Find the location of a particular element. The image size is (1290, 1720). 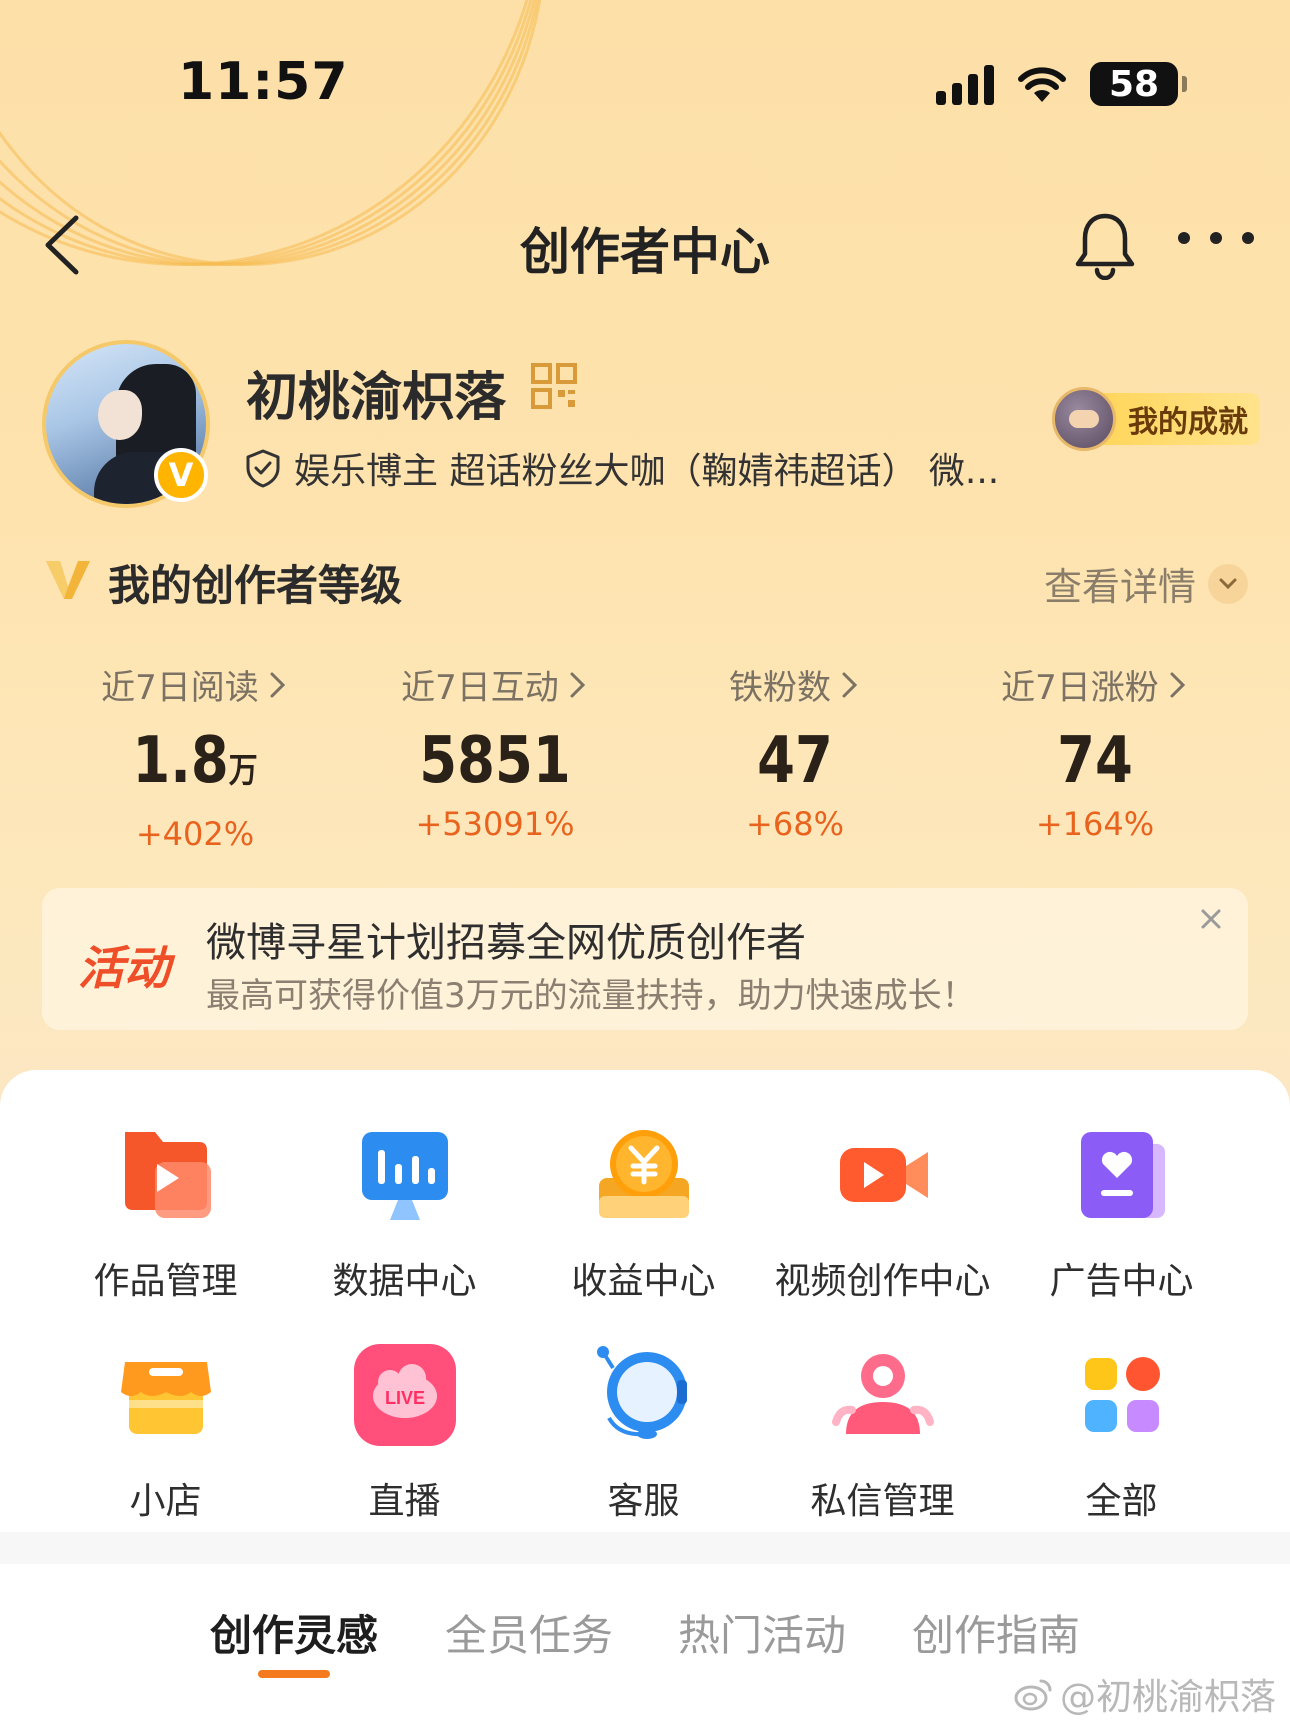

function-revenue-center: 收益中心 is located at coordinates (643, 1212).